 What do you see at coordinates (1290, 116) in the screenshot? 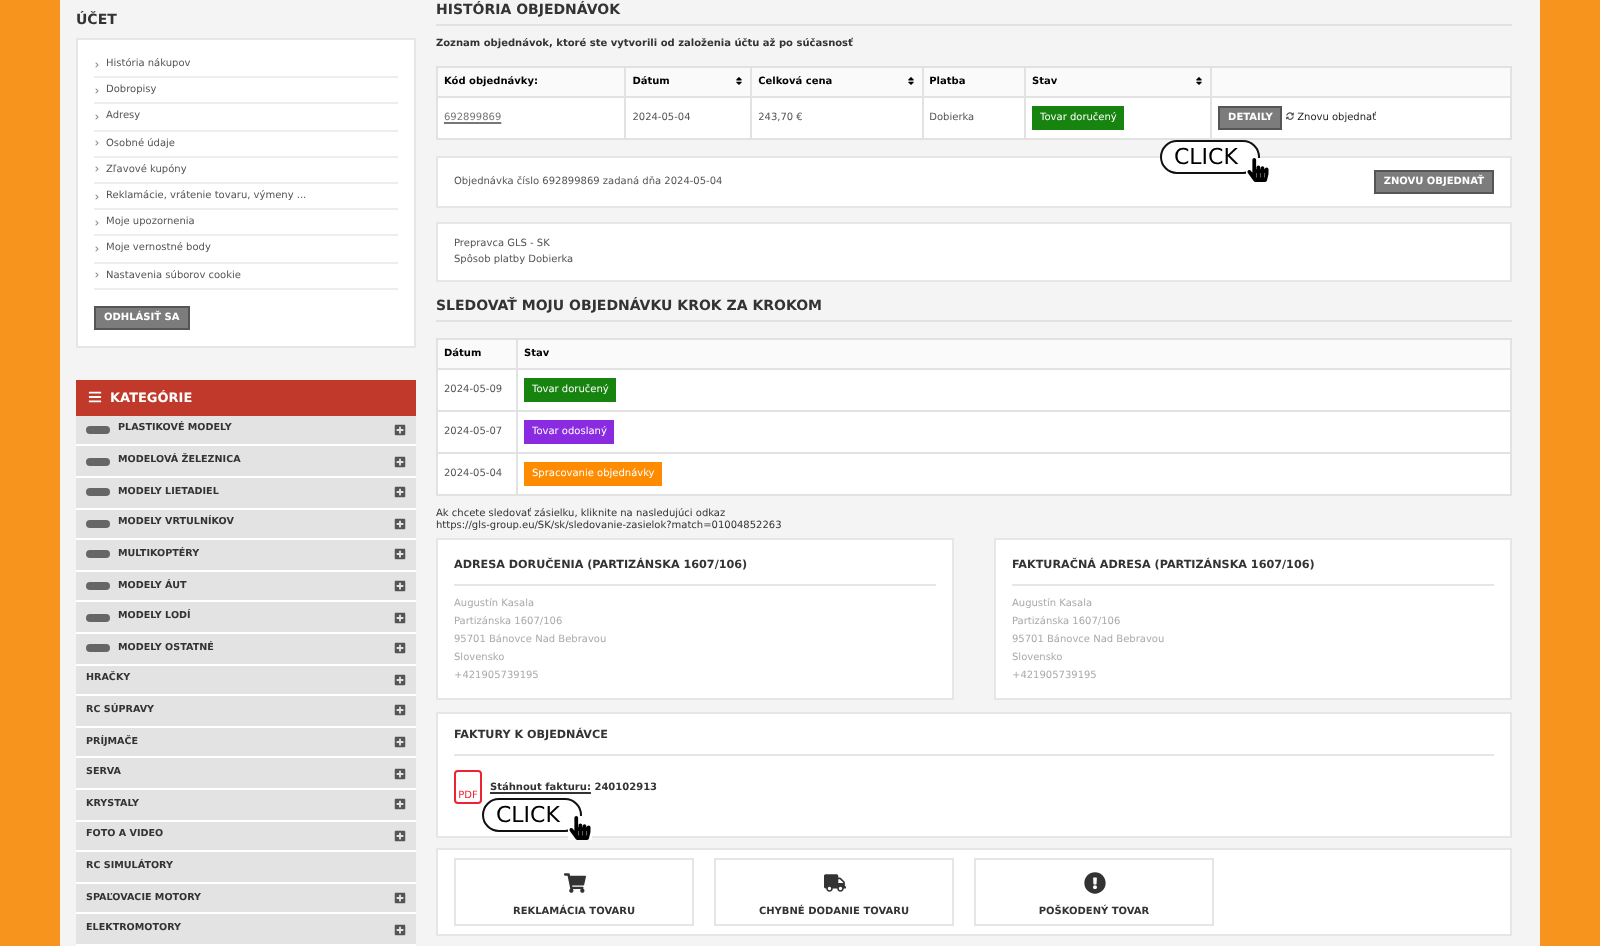
I see `refresh-icon` at bounding box center [1290, 116].